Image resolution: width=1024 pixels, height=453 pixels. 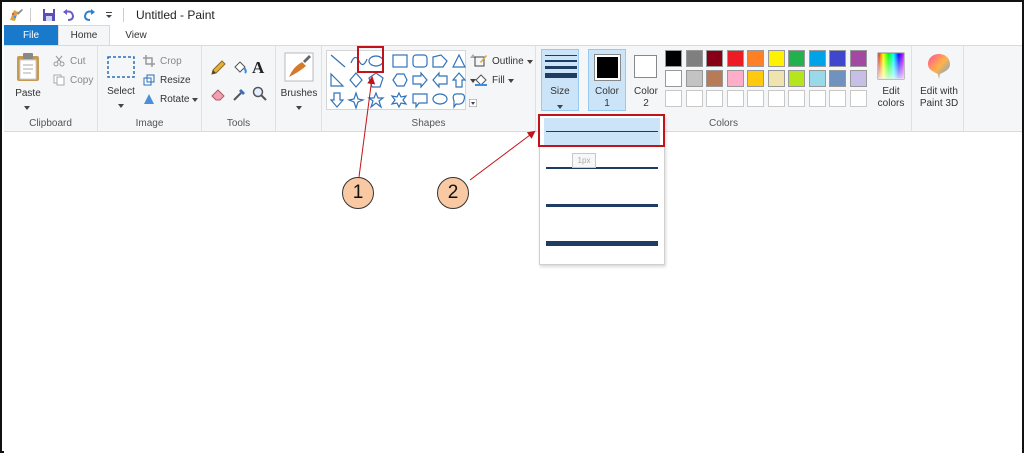 I want to click on up-arrow-shape-icon, so click(x=459, y=80).